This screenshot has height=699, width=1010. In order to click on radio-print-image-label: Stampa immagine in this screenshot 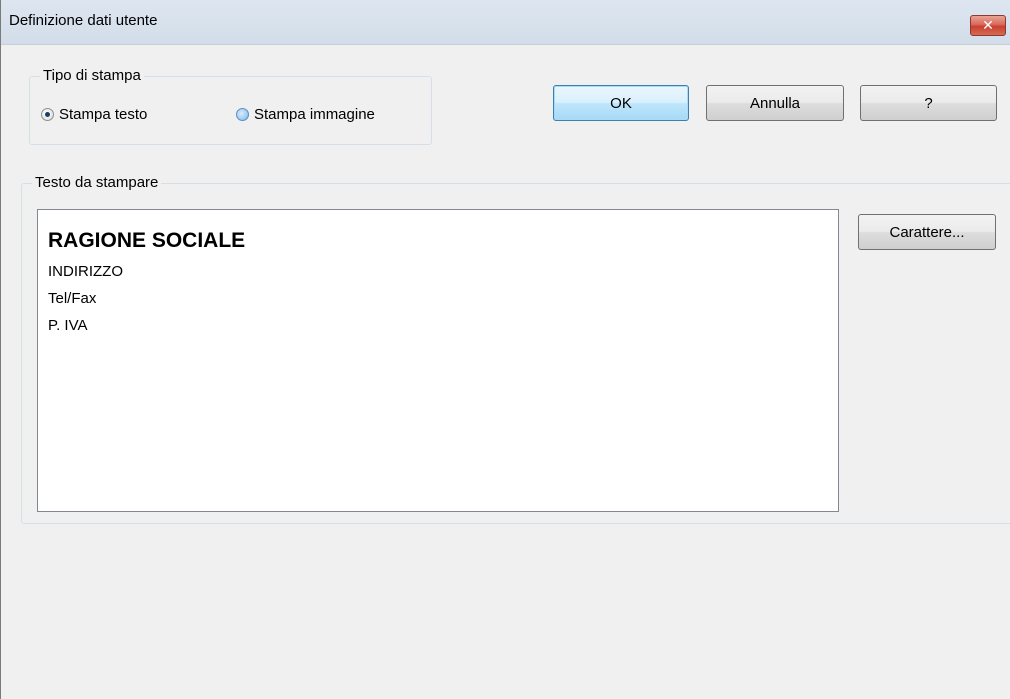, I will do `click(314, 114)`.